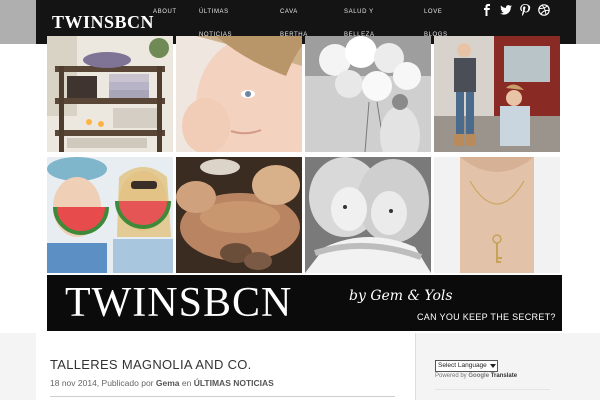 This screenshot has height=400, width=600. I want to click on nav-salud-y: Salud y, so click(359, 12).